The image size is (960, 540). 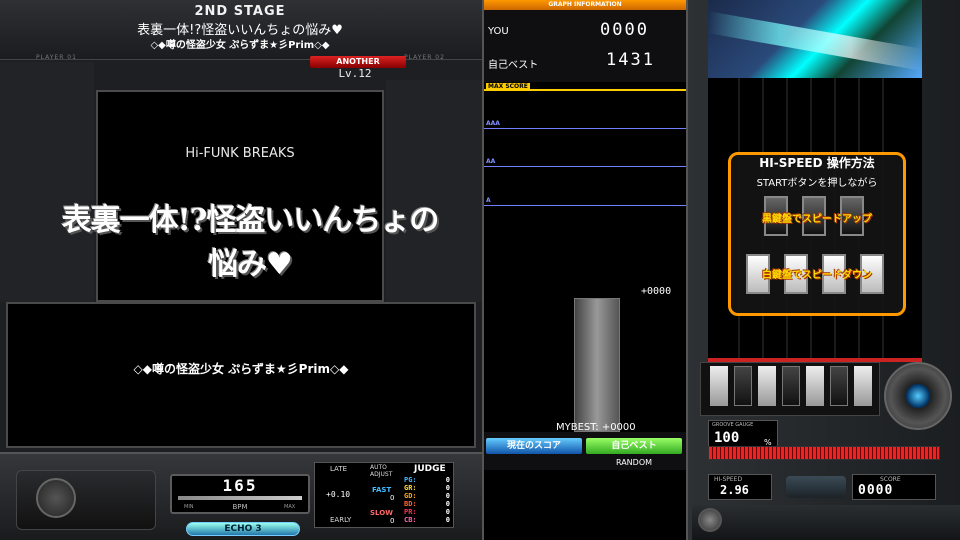 I want to click on judge-row-label: GR:, so click(x=410, y=488).